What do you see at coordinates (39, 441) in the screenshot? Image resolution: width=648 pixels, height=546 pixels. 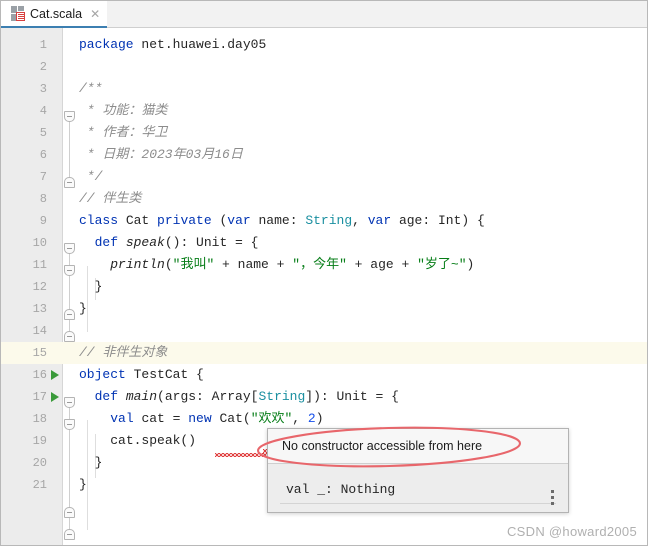 I see `line-number-19: 19` at bounding box center [39, 441].